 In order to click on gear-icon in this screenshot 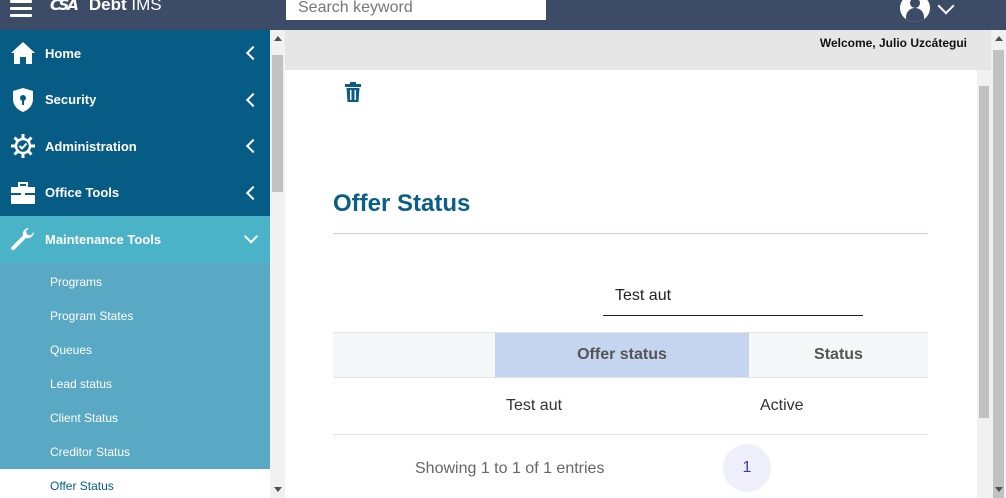, I will do `click(23, 146)`.